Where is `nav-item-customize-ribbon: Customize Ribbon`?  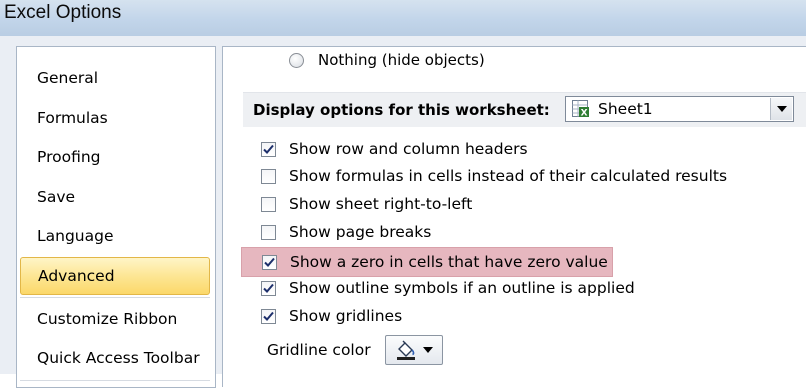 nav-item-customize-ribbon: Customize Ribbon is located at coordinates (115, 319).